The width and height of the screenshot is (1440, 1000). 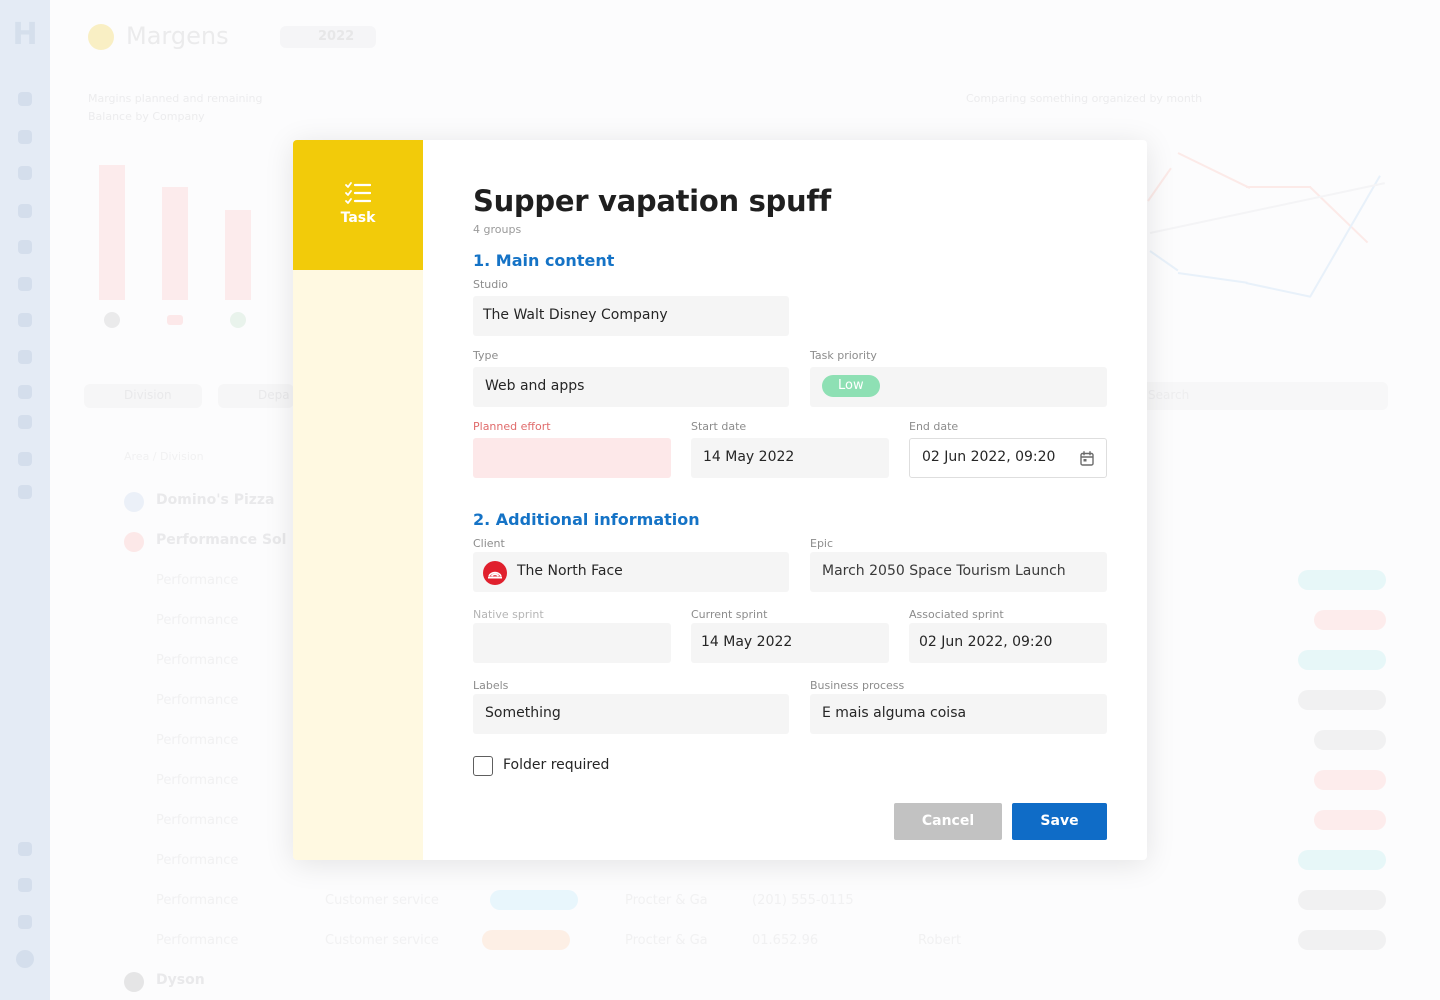 What do you see at coordinates (358, 205) in the screenshot?
I see `tab-task: Task` at bounding box center [358, 205].